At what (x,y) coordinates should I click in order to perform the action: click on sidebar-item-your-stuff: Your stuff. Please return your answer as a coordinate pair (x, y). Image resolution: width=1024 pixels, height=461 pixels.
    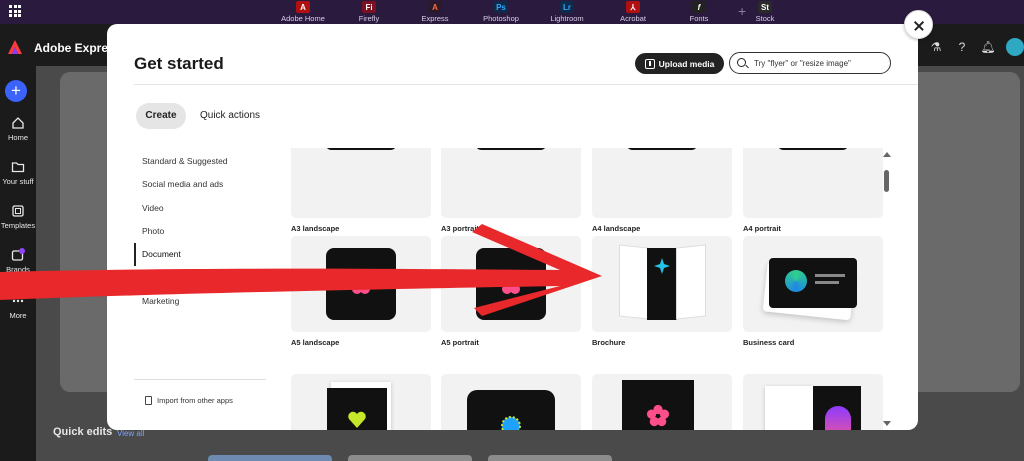
    Looking at the image, I should click on (18, 173).